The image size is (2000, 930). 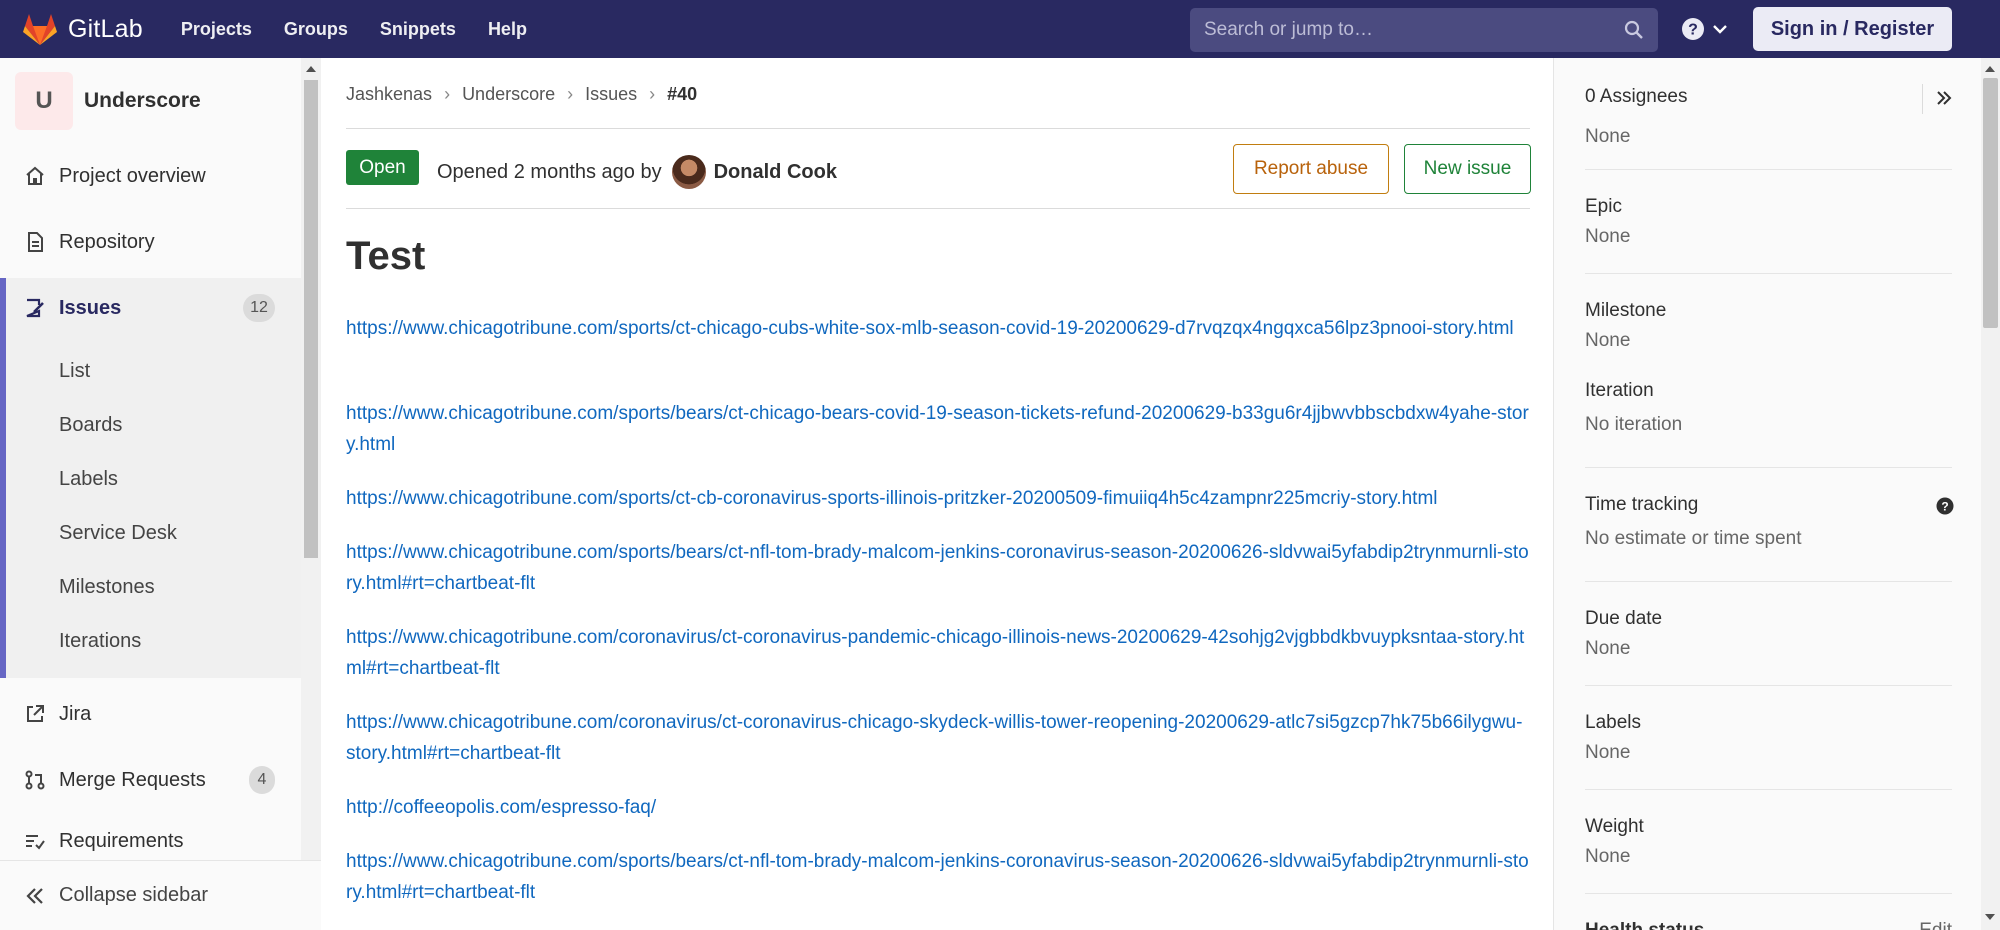 I want to click on new-issue-button: New issue, so click(x=1467, y=169).